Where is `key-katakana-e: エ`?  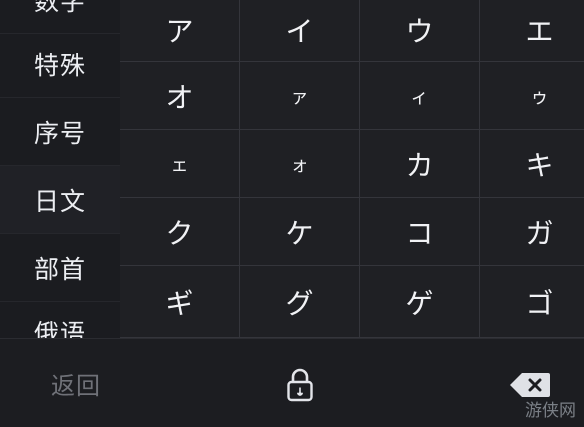
key-katakana-e: エ is located at coordinates (532, 31).